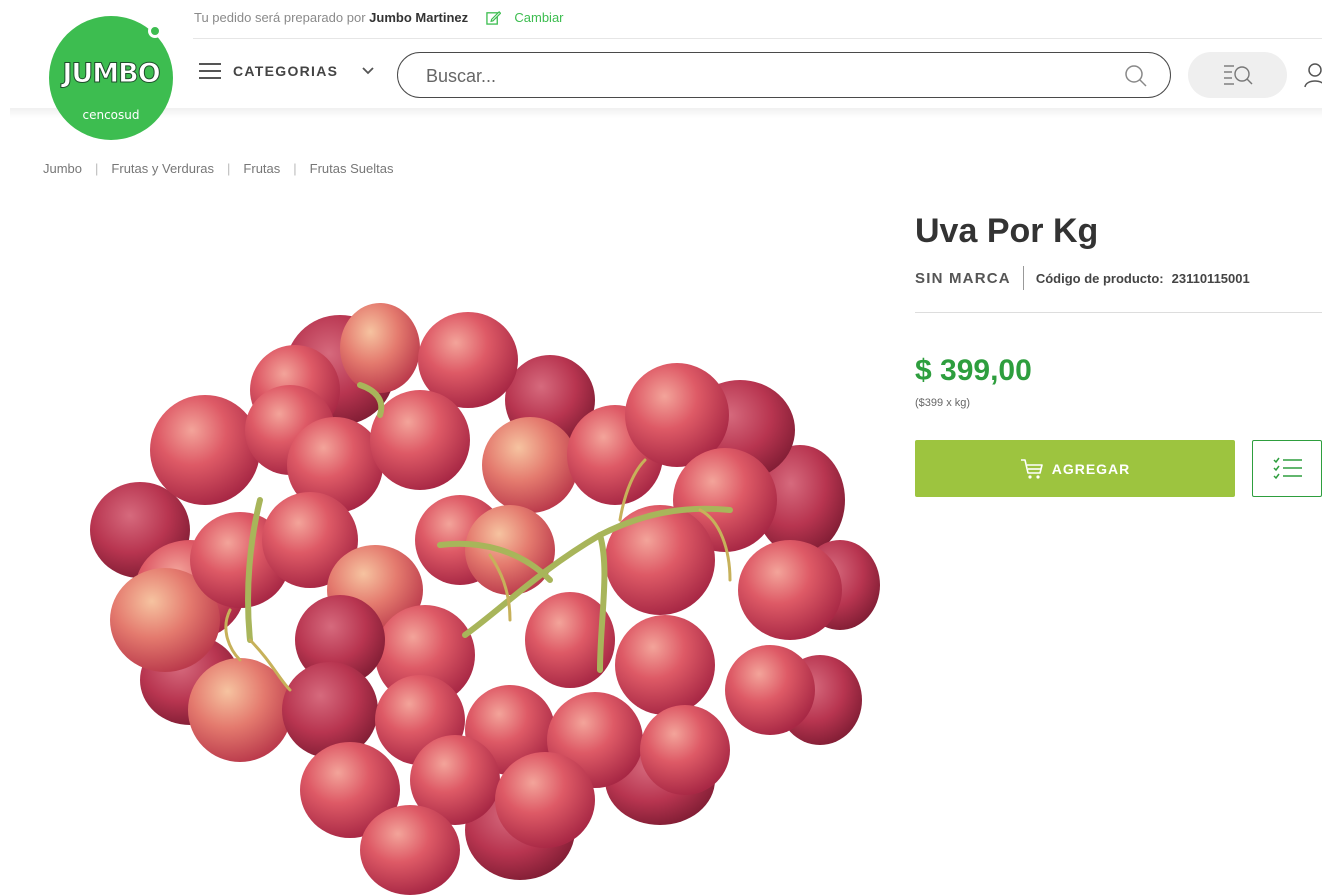 The height and width of the screenshot is (895, 1322). What do you see at coordinates (210, 71) in the screenshot?
I see `hamburger-icon` at bounding box center [210, 71].